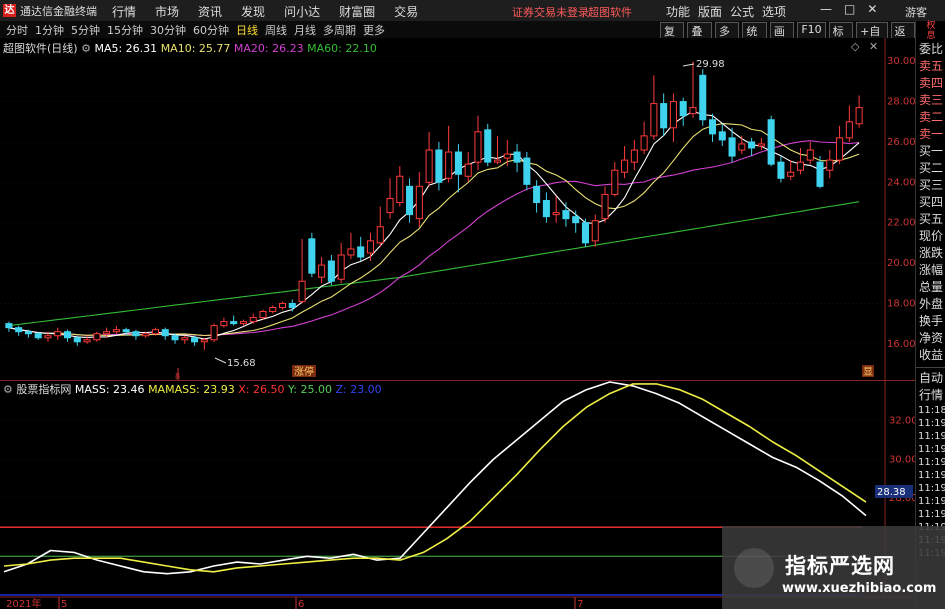  Describe the element at coordinates (241, 363) in the screenshot. I see `low-price-label: 15.68` at that location.